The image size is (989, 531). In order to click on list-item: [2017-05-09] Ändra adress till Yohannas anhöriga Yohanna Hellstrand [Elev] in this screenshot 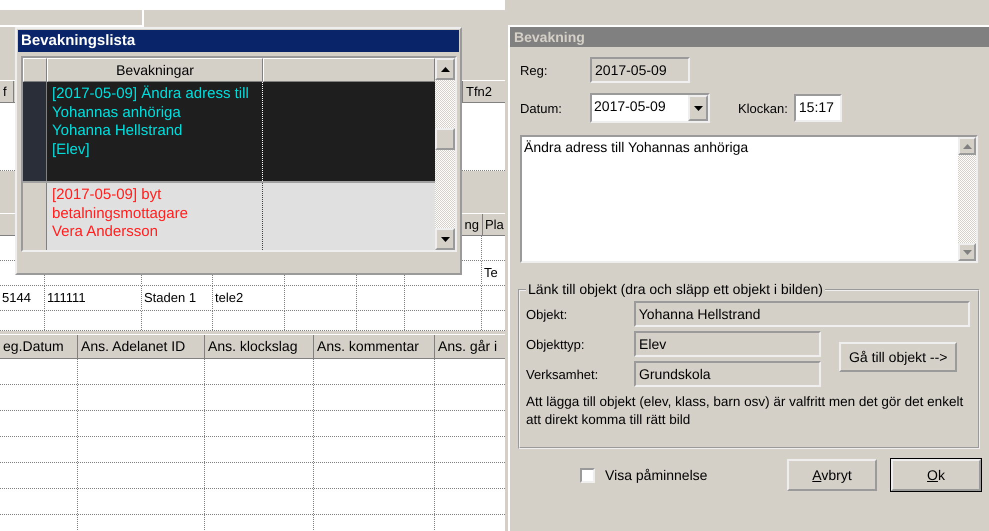, I will do `click(229, 132)`.